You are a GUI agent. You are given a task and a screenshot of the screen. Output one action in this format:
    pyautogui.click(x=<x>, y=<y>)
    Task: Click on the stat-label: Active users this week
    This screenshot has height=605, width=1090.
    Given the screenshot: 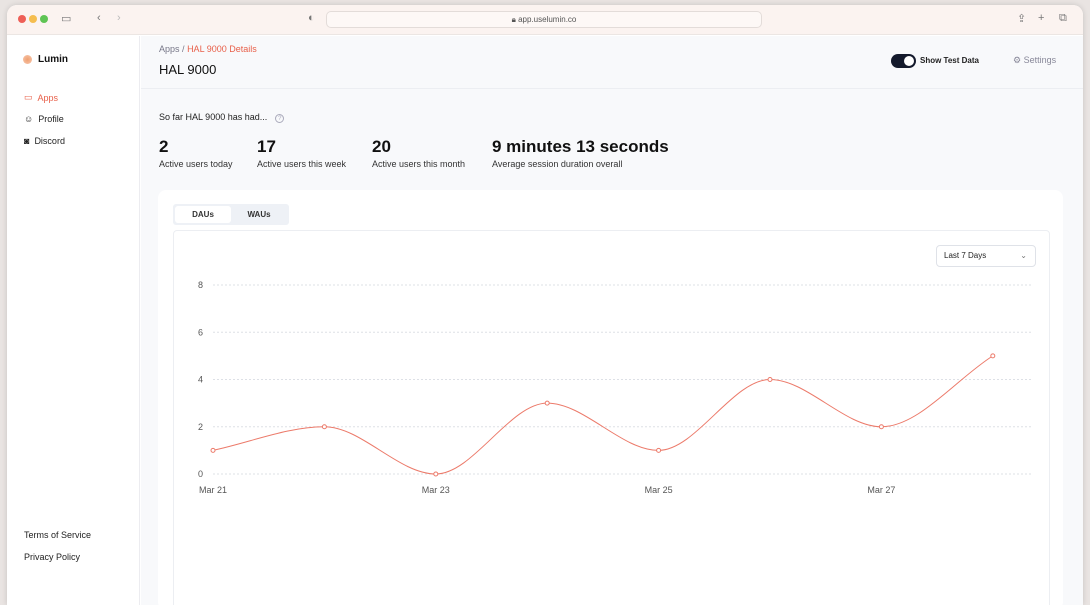 What is the action you would take?
    pyautogui.click(x=302, y=164)
    